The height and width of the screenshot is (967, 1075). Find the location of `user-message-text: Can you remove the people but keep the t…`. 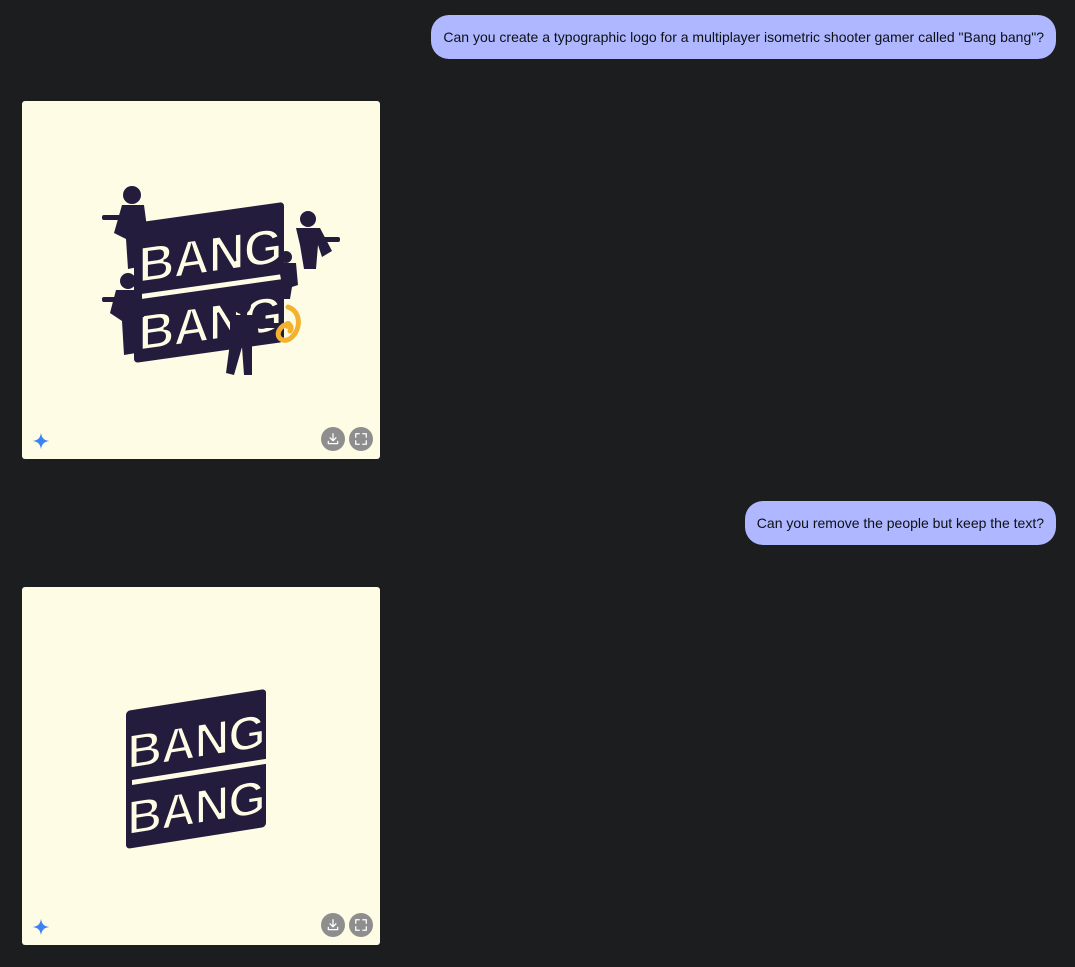

user-message-text: Can you remove the people but keep the t… is located at coordinates (900, 523).